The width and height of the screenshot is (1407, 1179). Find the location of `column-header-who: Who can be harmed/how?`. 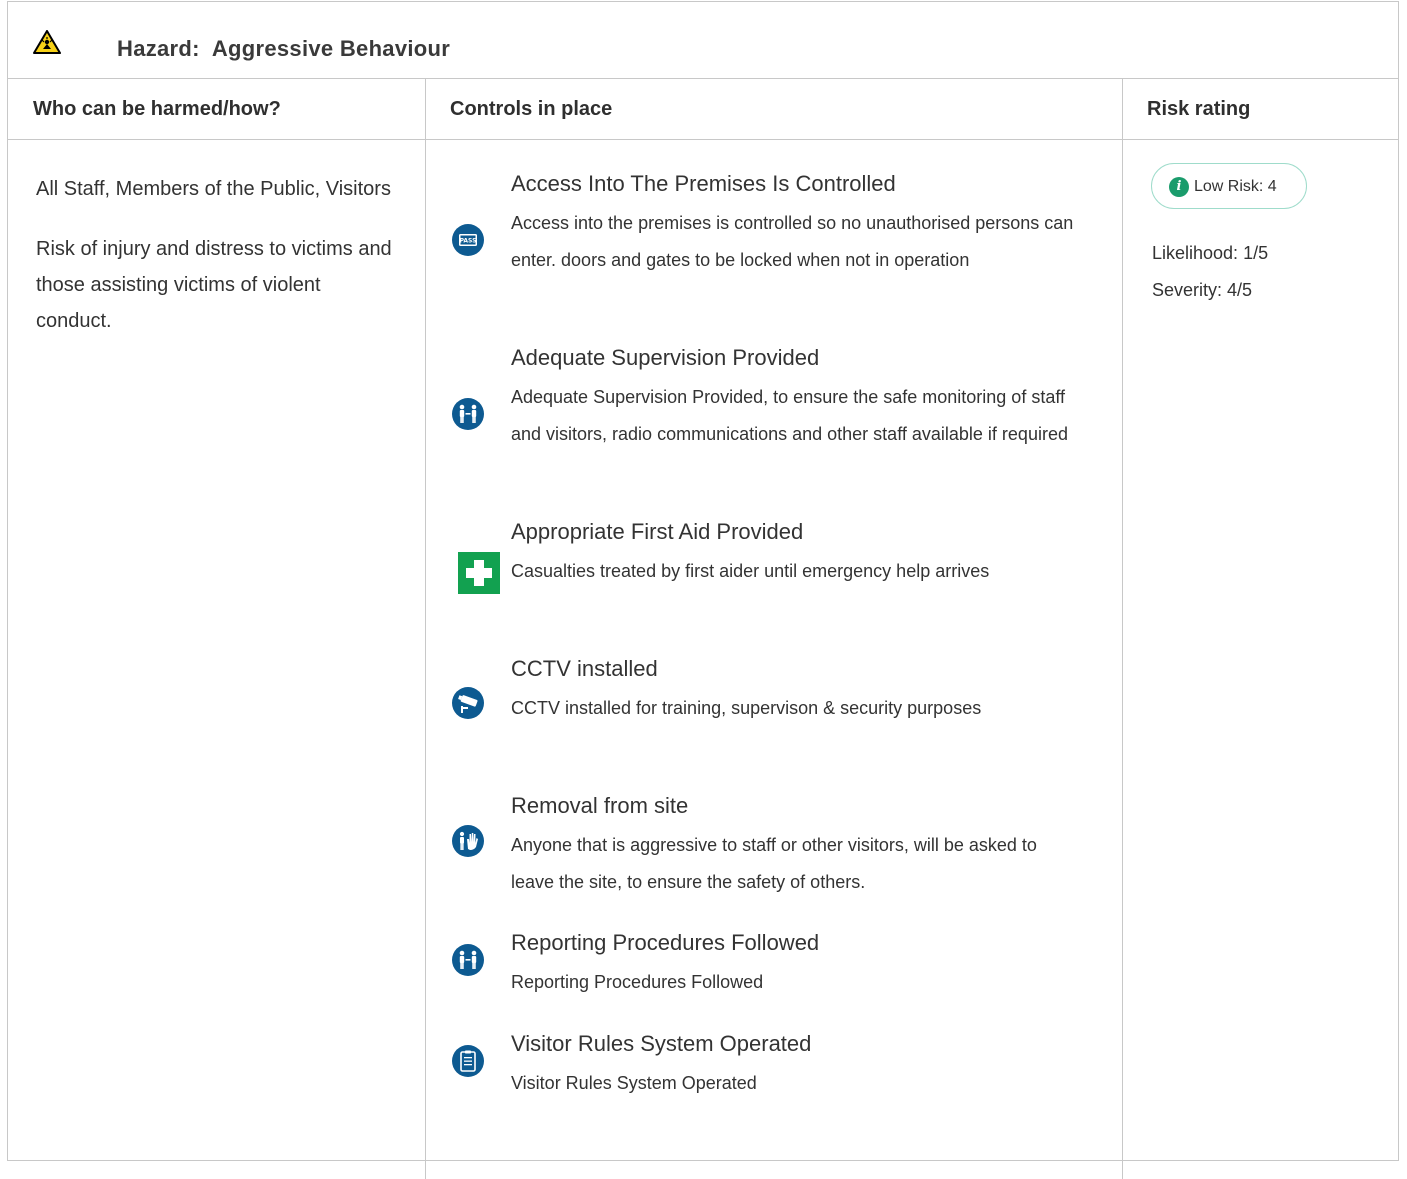

column-header-who: Who can be harmed/how? is located at coordinates (157, 109).